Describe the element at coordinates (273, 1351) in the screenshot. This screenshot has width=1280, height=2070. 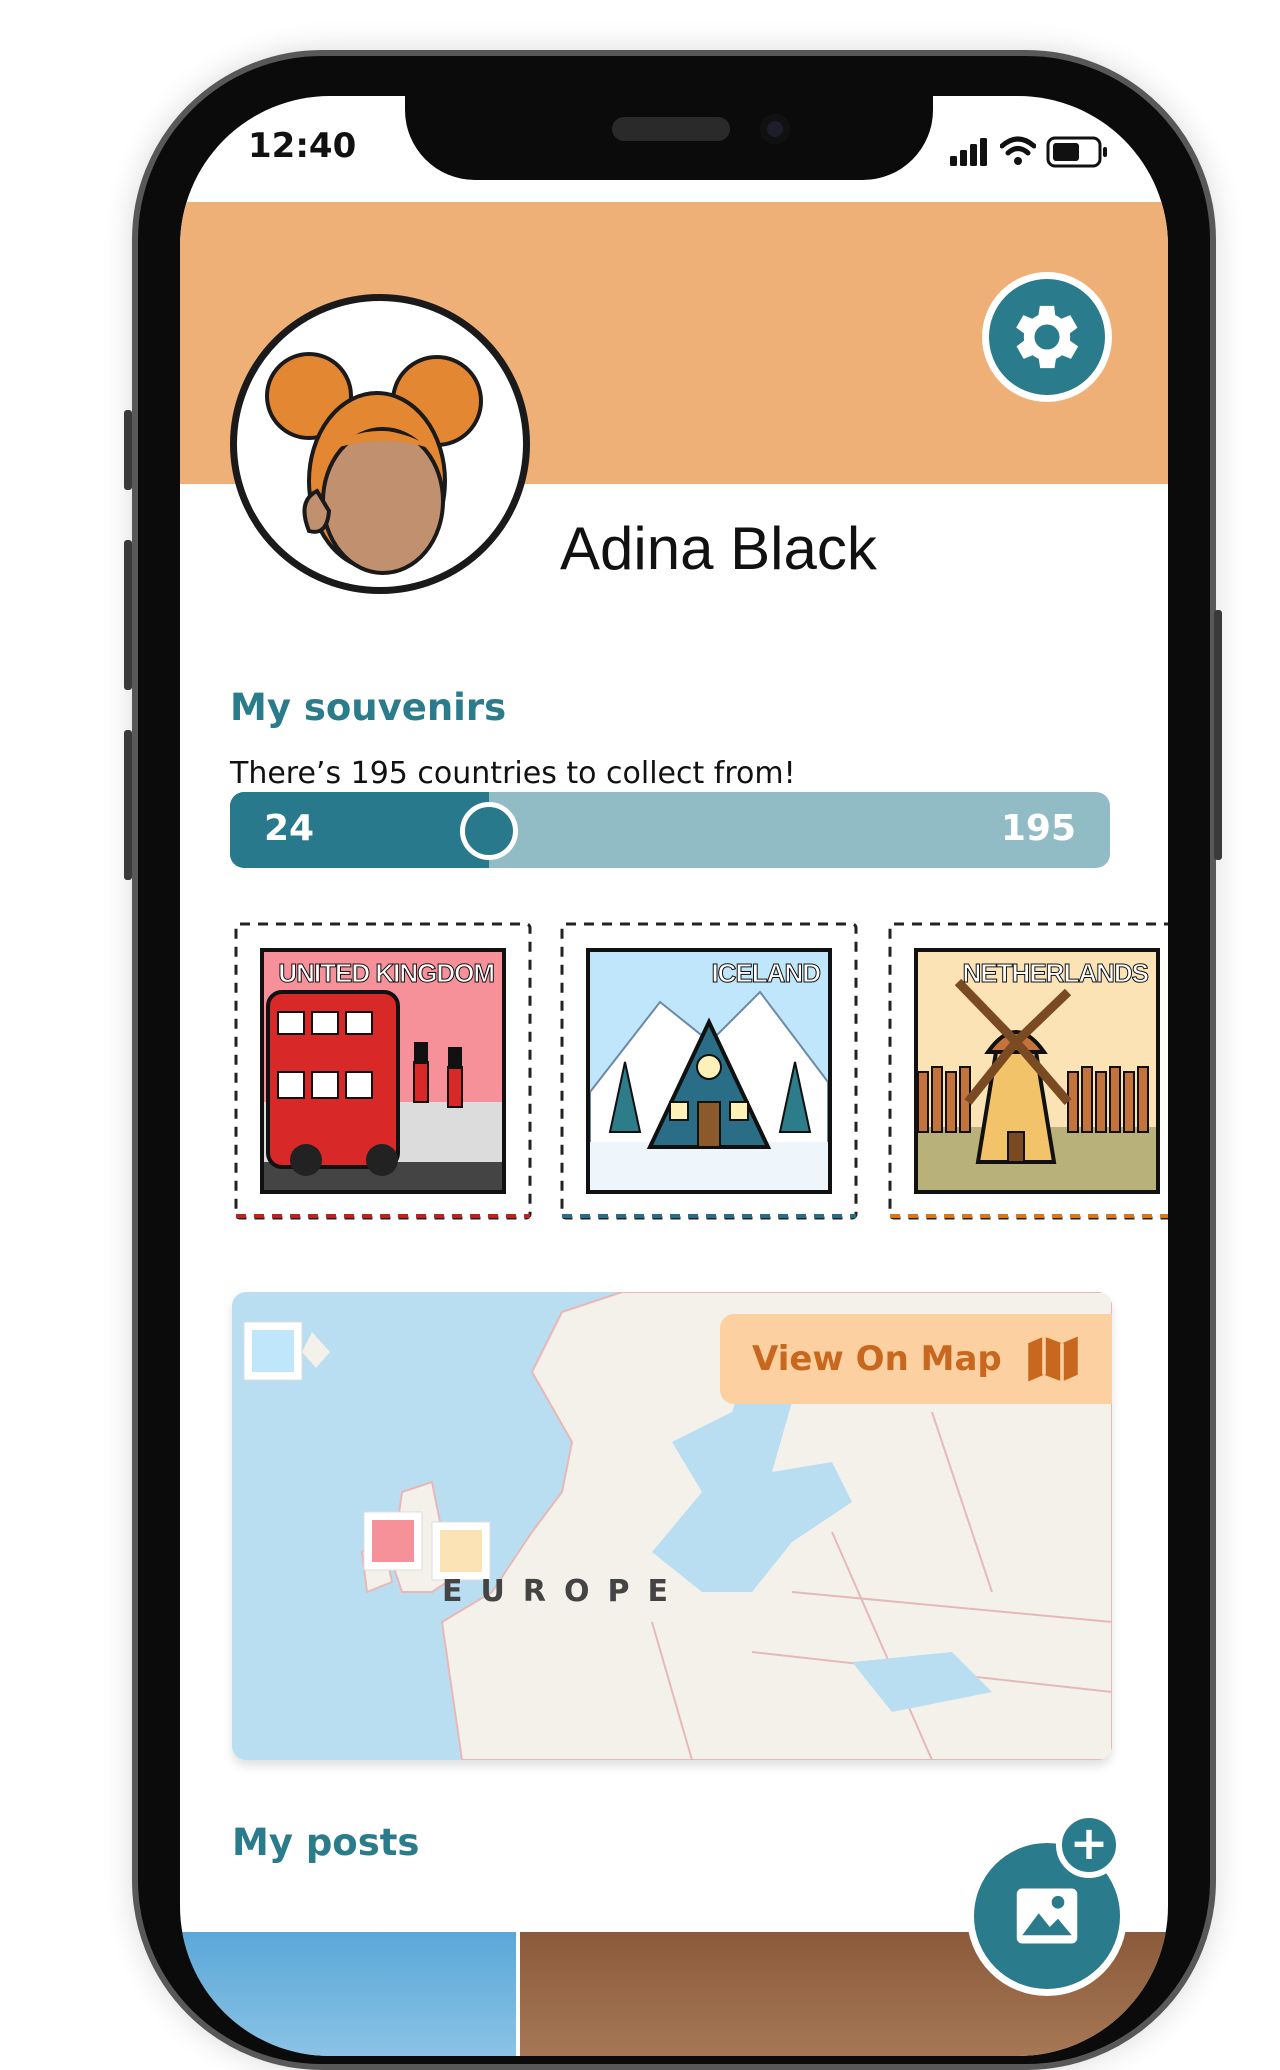
I see `map-stamp-iceland` at that location.